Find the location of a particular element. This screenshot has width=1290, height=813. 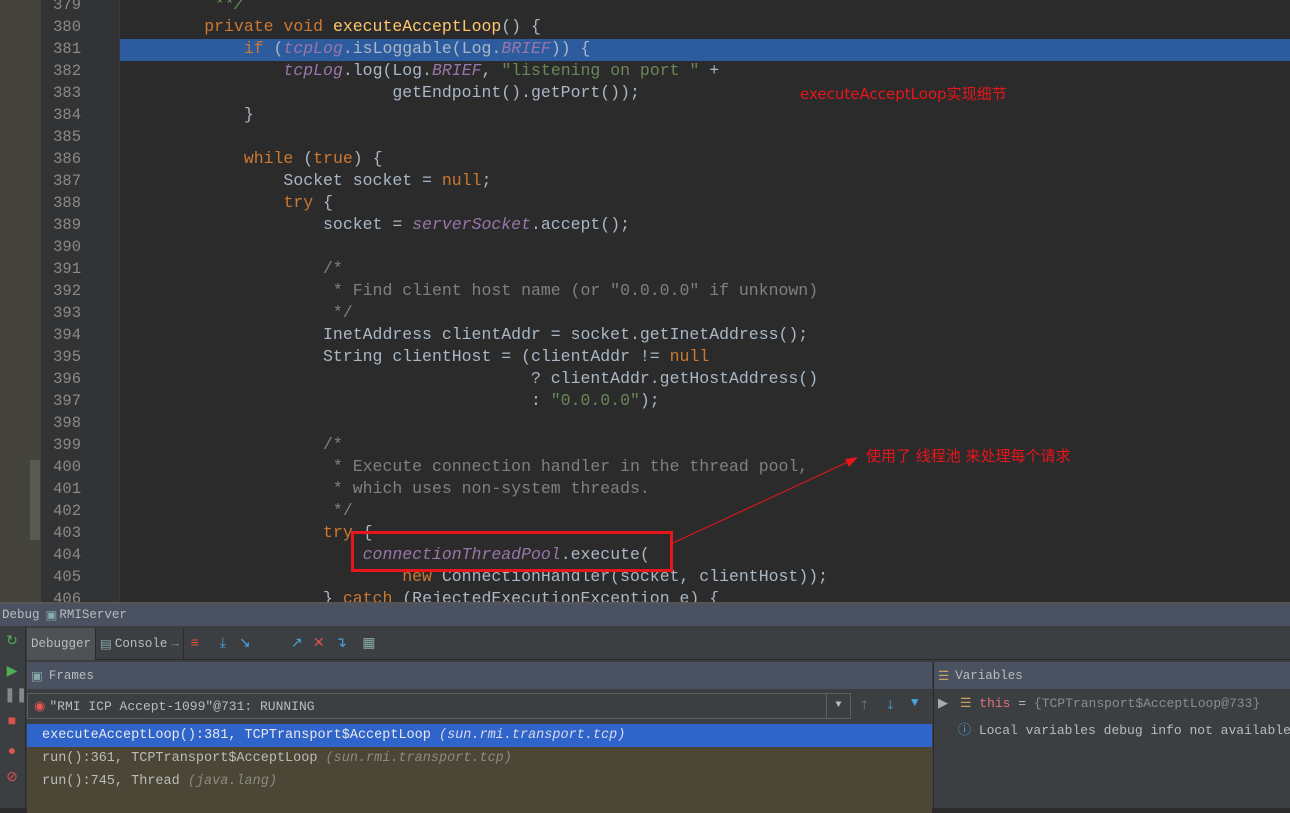

config-tab: RMIServer is located at coordinates (93, 615).